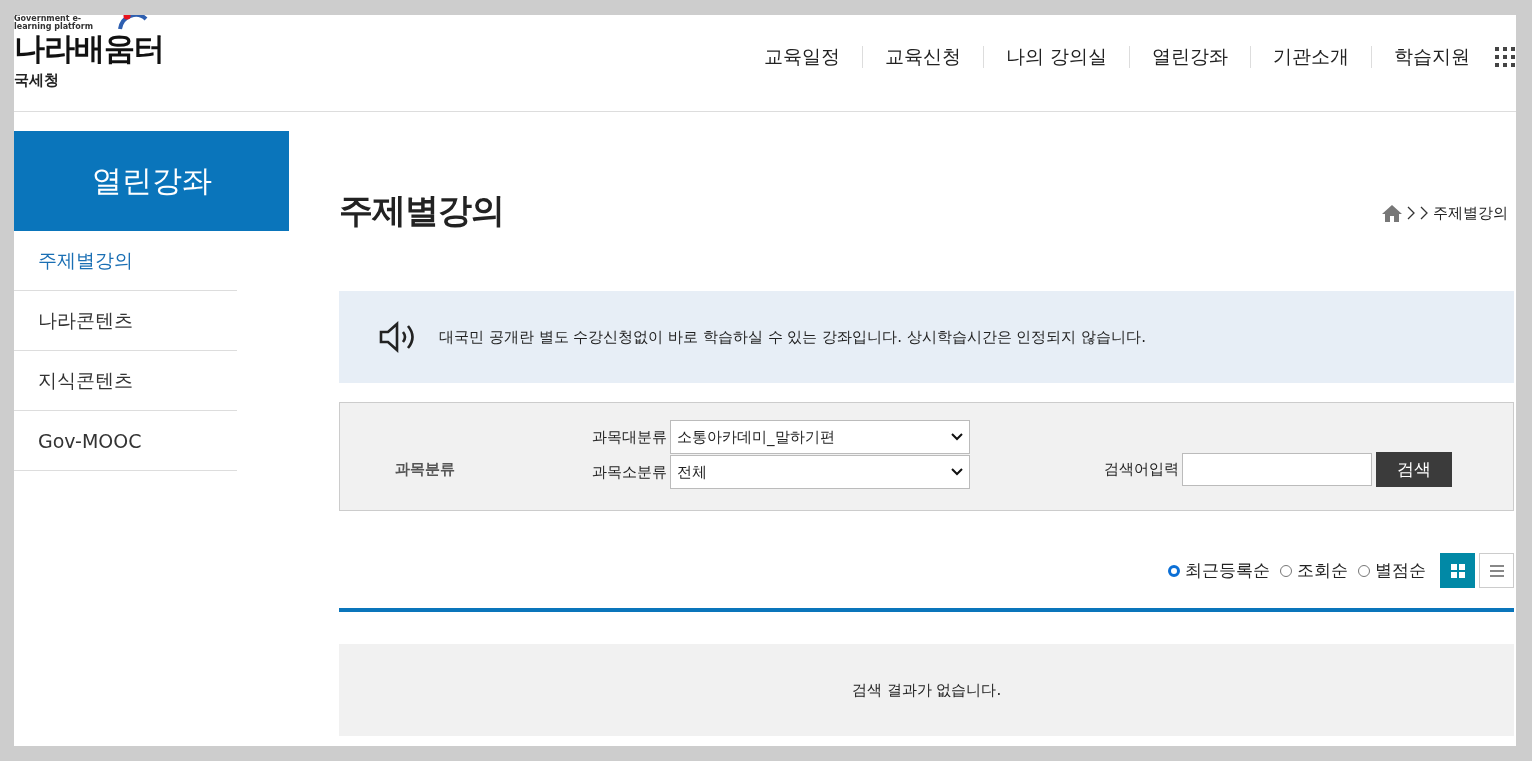  What do you see at coordinates (125, 381) in the screenshot?
I see `sidebar-item: 지식콘텐츠` at bounding box center [125, 381].